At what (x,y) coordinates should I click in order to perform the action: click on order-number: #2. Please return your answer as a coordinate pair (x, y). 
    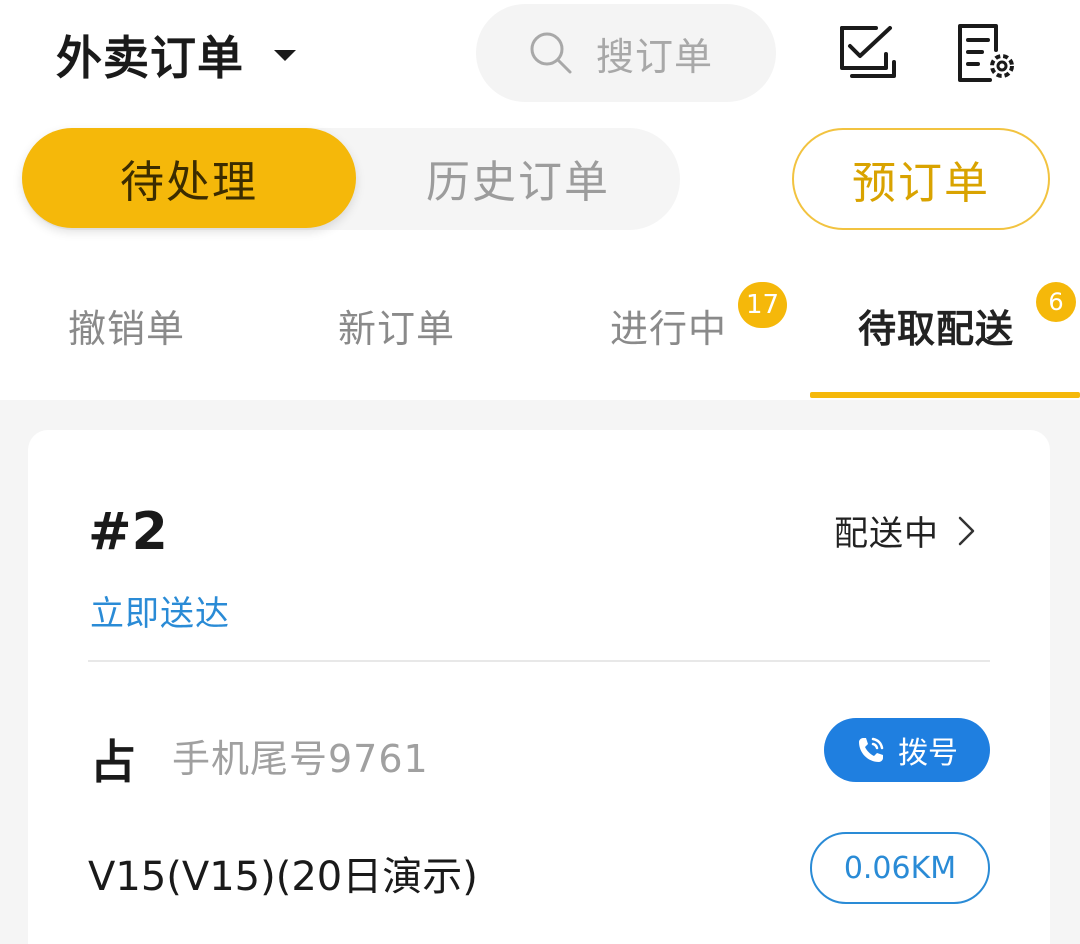
    Looking at the image, I should click on (128, 532).